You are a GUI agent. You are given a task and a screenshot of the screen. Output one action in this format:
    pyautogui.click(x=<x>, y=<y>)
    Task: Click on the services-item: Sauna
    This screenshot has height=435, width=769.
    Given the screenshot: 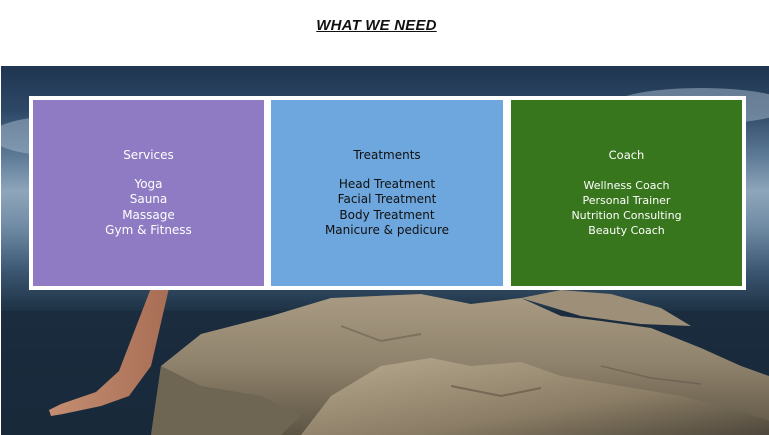 What is the action you would take?
    pyautogui.click(x=148, y=199)
    